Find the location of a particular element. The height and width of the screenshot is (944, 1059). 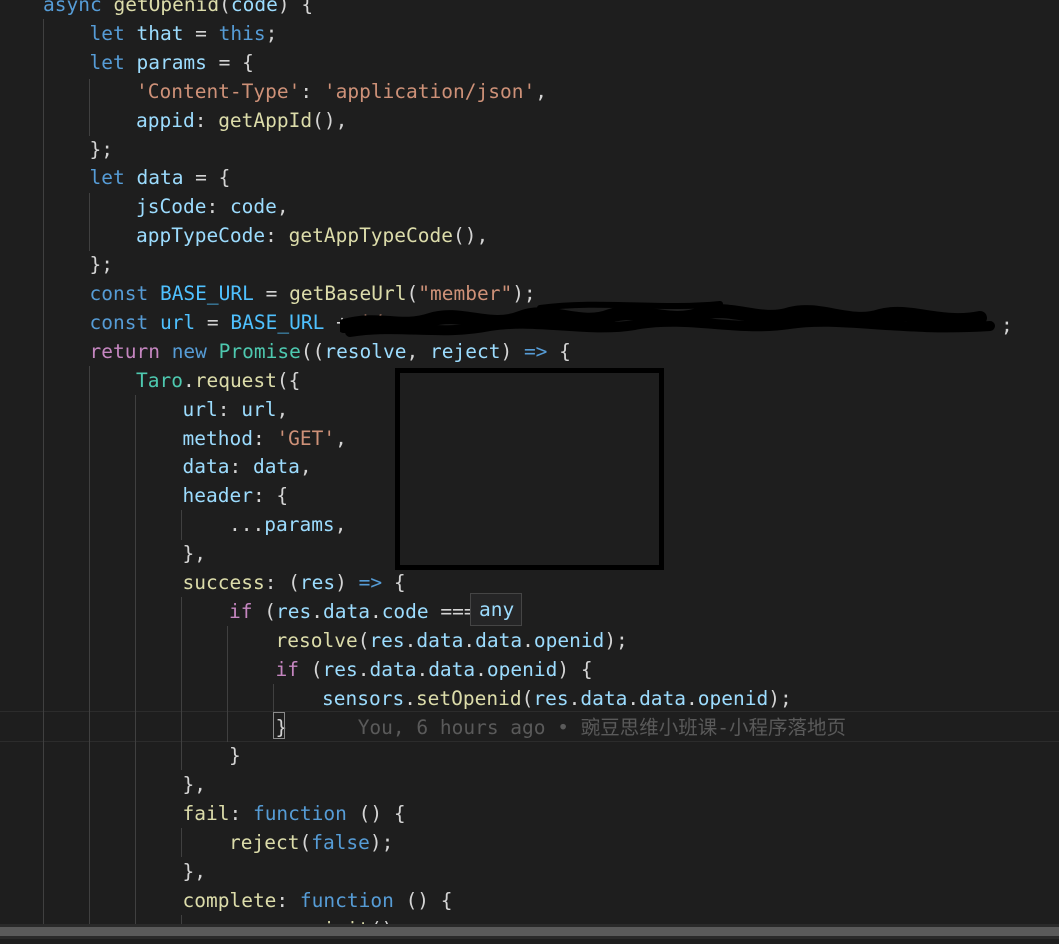

code-line: header: { is located at coordinates (236, 495).